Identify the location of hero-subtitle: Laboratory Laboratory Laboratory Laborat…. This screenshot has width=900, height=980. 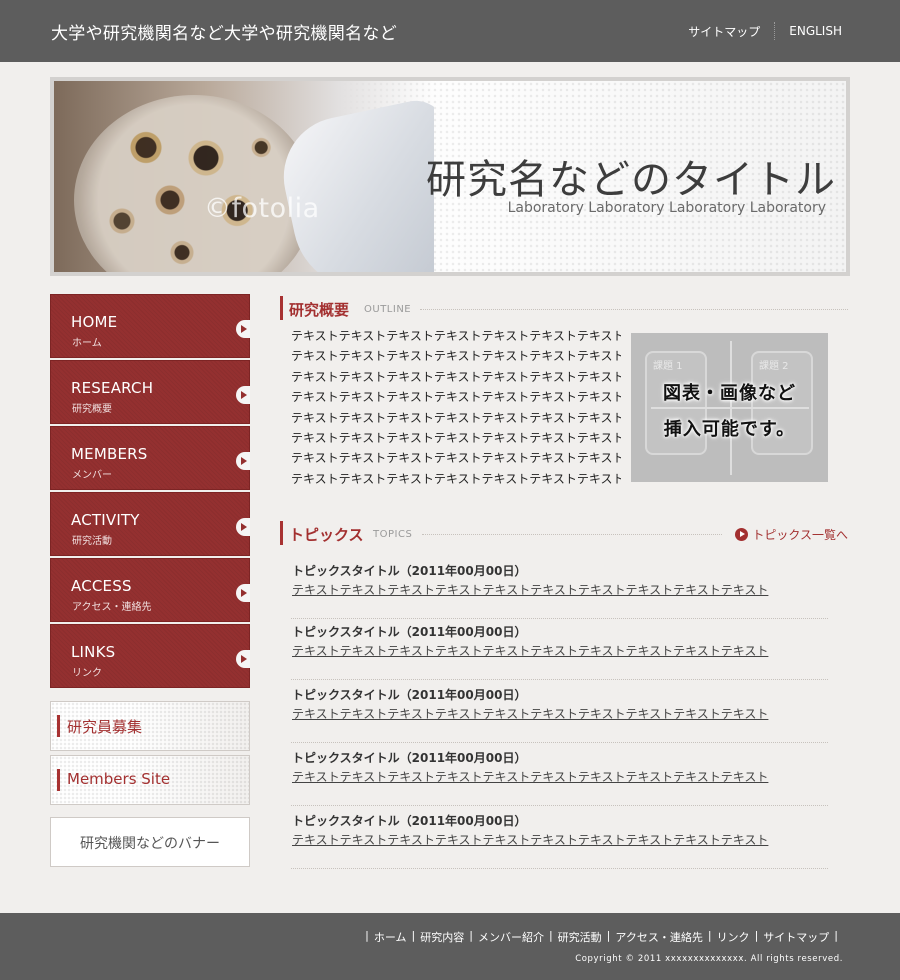
(666, 208).